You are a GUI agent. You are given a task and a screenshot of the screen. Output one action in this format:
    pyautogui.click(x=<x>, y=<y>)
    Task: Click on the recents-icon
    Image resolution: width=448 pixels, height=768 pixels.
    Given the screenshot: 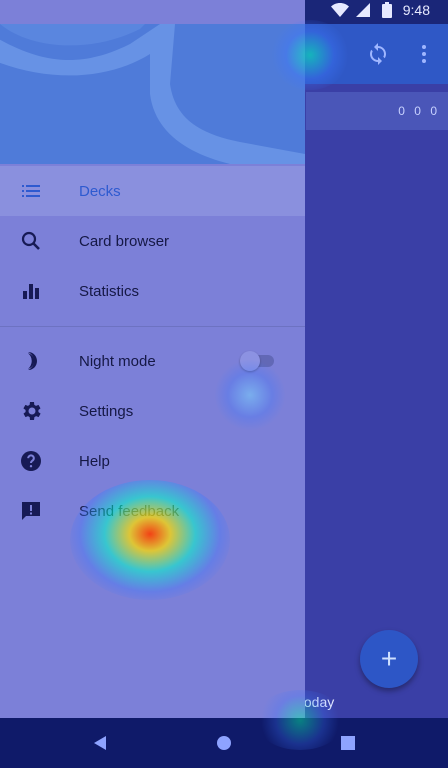 What is the action you would take?
    pyautogui.click(x=348, y=743)
    